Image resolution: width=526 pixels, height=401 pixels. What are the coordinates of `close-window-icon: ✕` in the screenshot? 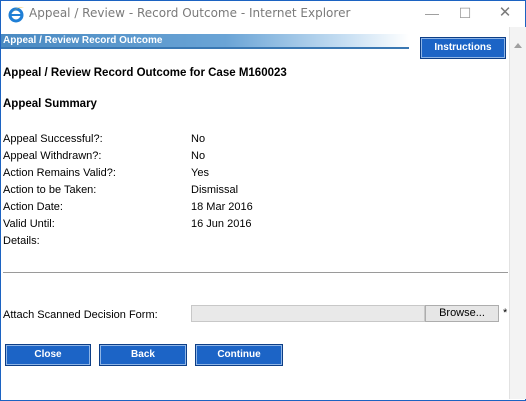 It's located at (505, 13).